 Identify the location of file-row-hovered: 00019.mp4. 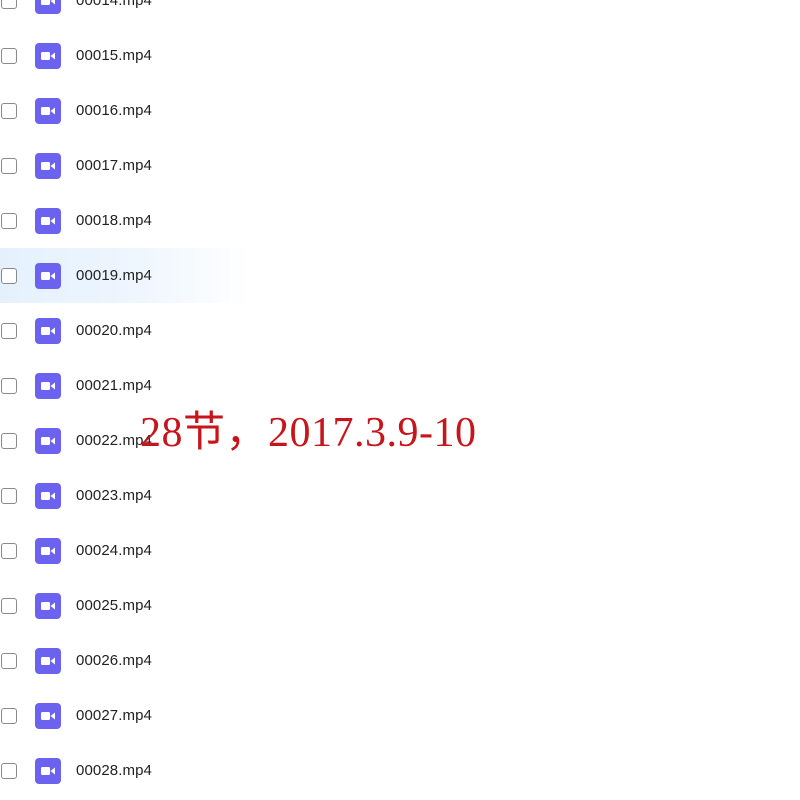
(125, 275).